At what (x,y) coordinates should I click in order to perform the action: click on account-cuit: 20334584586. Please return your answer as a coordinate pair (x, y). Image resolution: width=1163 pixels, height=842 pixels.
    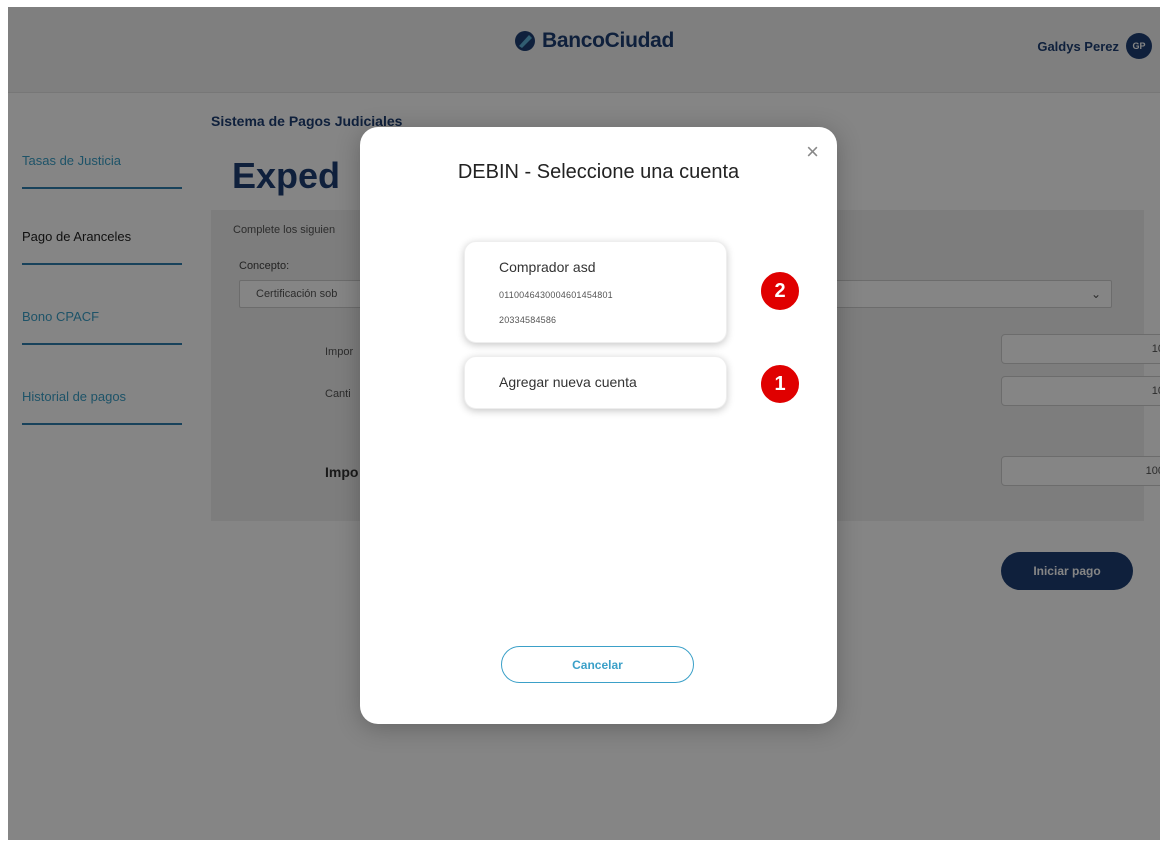
    Looking at the image, I should click on (528, 320).